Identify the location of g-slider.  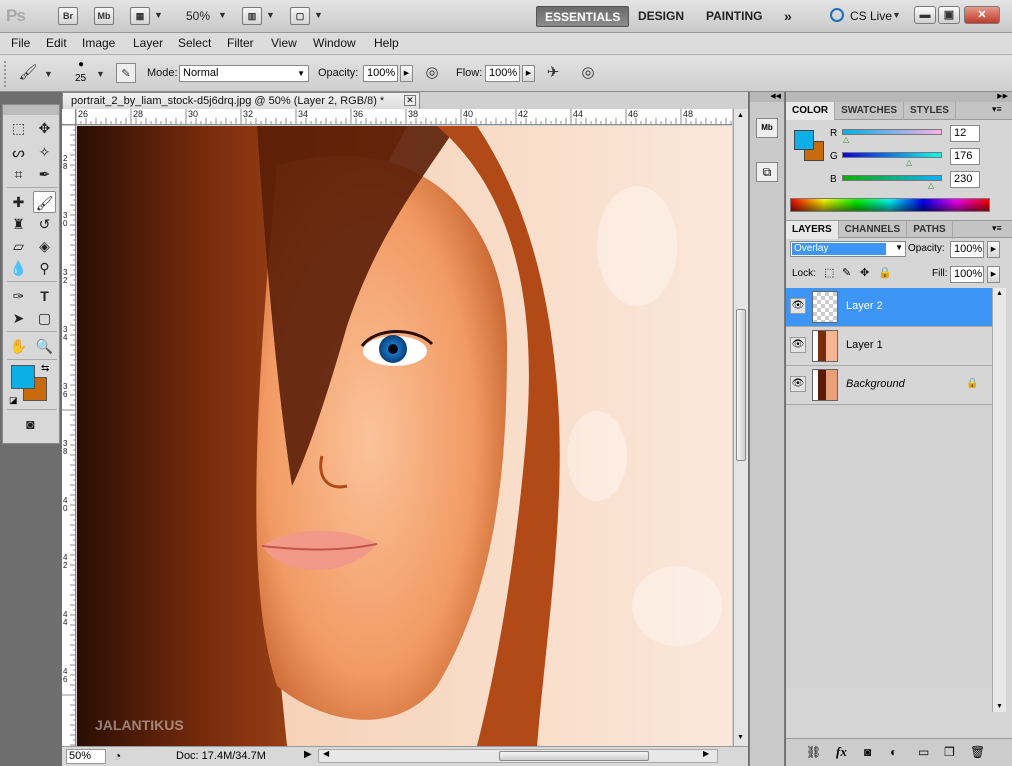
(892, 155).